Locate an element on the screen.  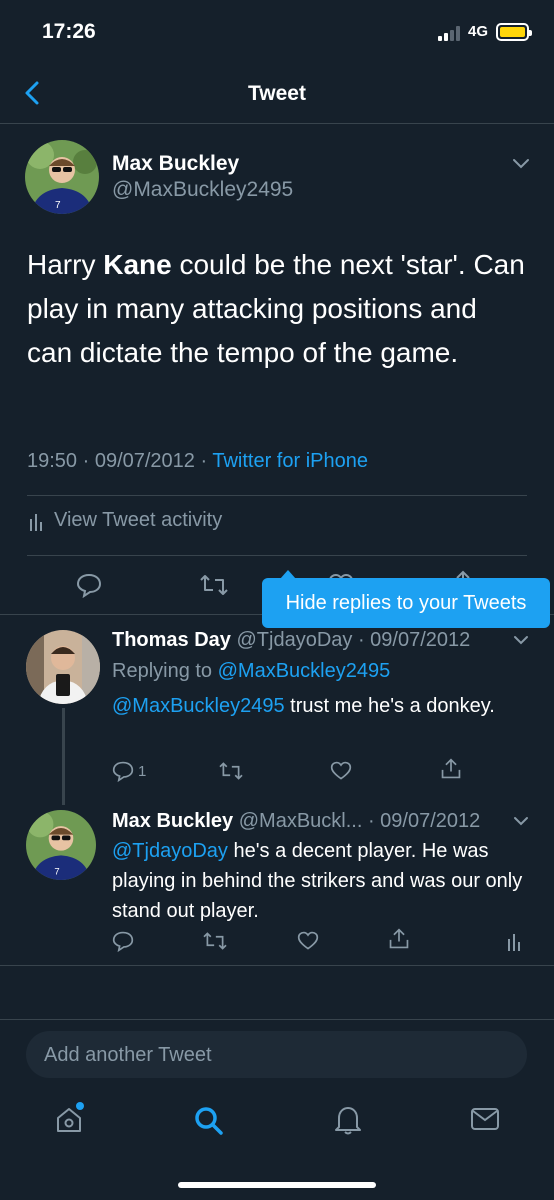
messages-icon is located at coordinates (485, 1121).